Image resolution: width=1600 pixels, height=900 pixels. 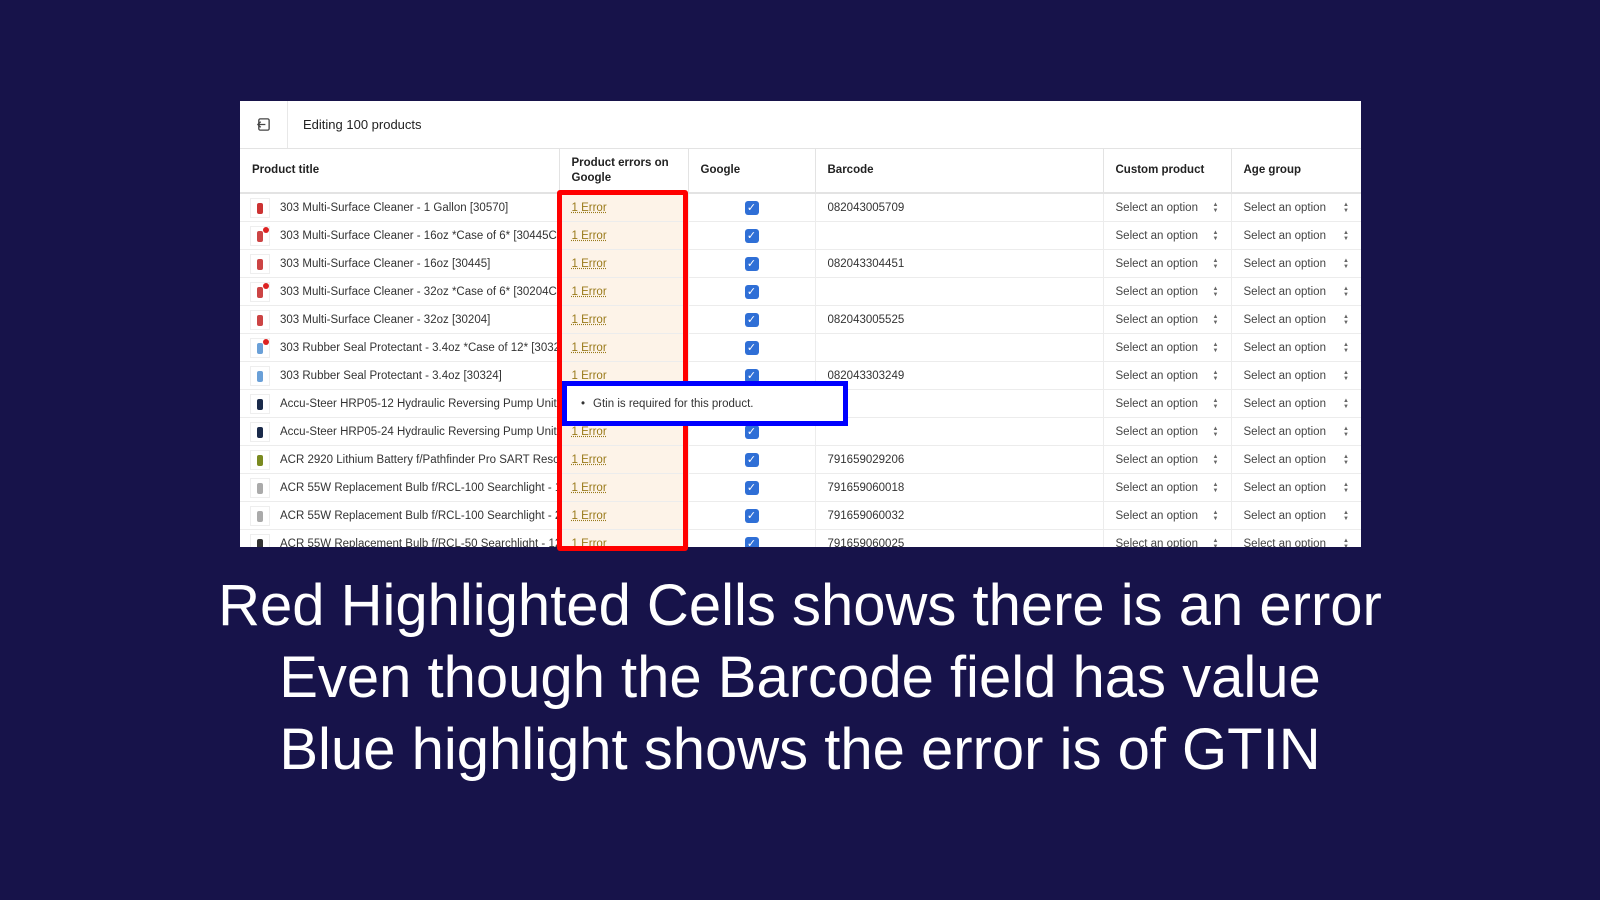 What do you see at coordinates (264, 124) in the screenshot?
I see `back-button` at bounding box center [264, 124].